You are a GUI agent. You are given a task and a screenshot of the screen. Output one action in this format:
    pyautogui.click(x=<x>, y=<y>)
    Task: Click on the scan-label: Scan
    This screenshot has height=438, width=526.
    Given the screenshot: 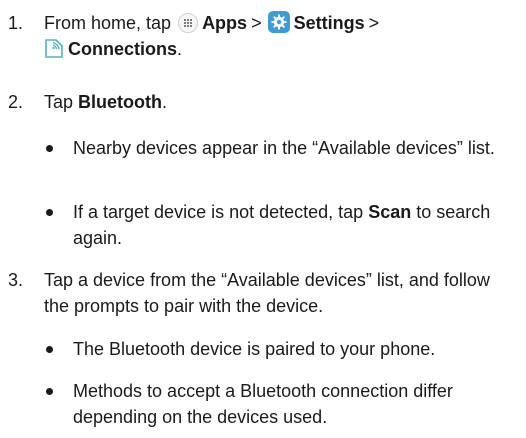 What is the action you would take?
    pyautogui.click(x=390, y=212)
    